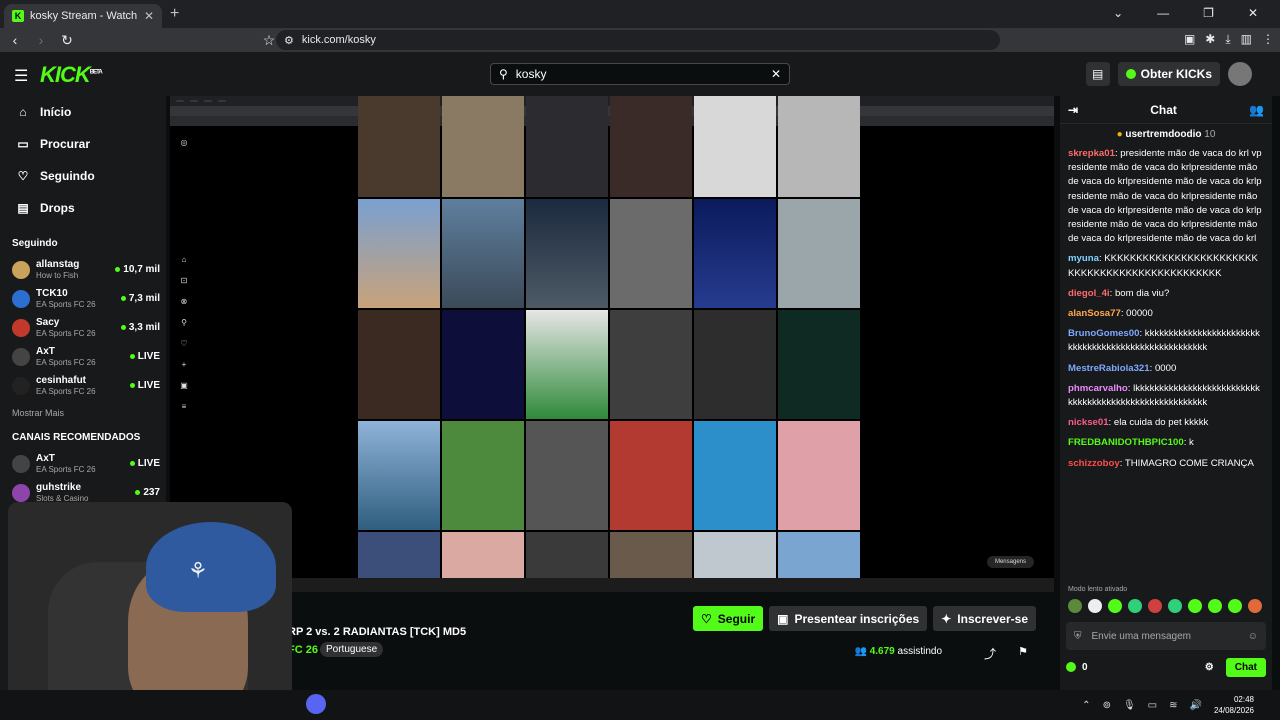 This screenshot has width=1280, height=720. What do you see at coordinates (352, 649) in the screenshot?
I see `language-tag: Portuguese` at bounding box center [352, 649].